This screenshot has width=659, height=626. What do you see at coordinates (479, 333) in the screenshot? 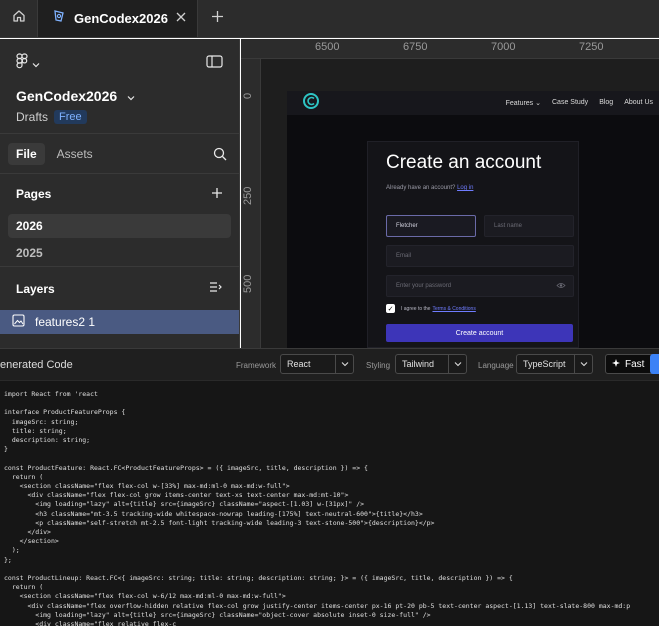
I see `create-account-button: Create account` at bounding box center [479, 333].